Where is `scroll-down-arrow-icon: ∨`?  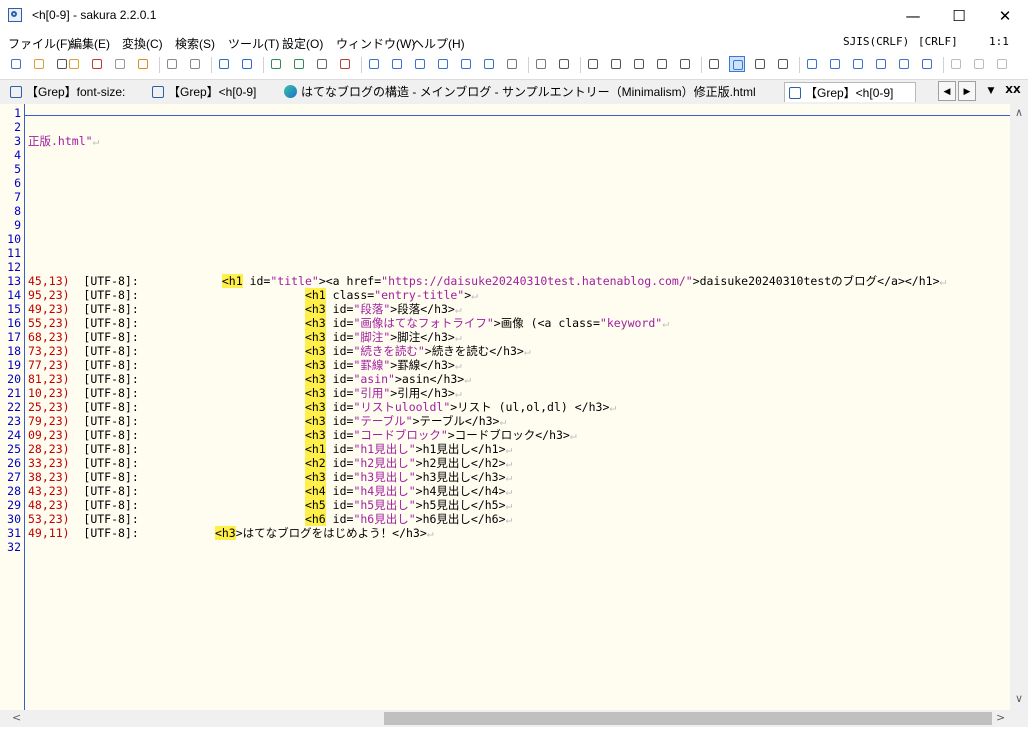 scroll-down-arrow-icon: ∨ is located at coordinates (1019, 698).